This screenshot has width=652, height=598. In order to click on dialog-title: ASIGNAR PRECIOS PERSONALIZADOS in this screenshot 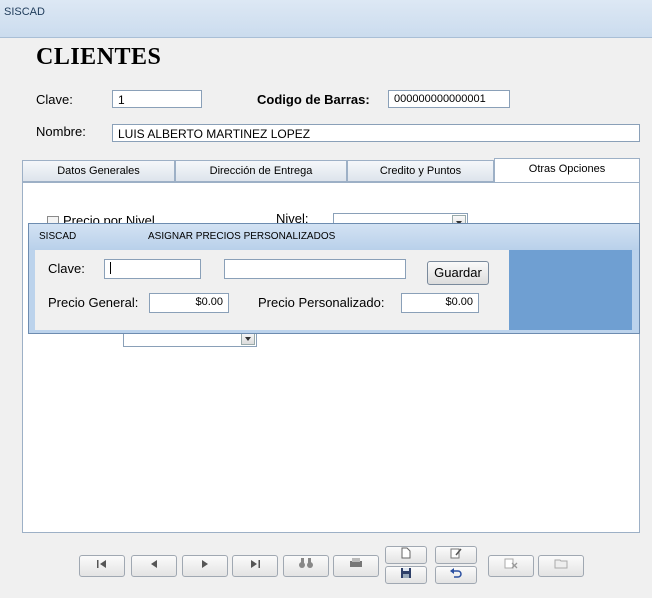, I will do `click(242, 236)`.